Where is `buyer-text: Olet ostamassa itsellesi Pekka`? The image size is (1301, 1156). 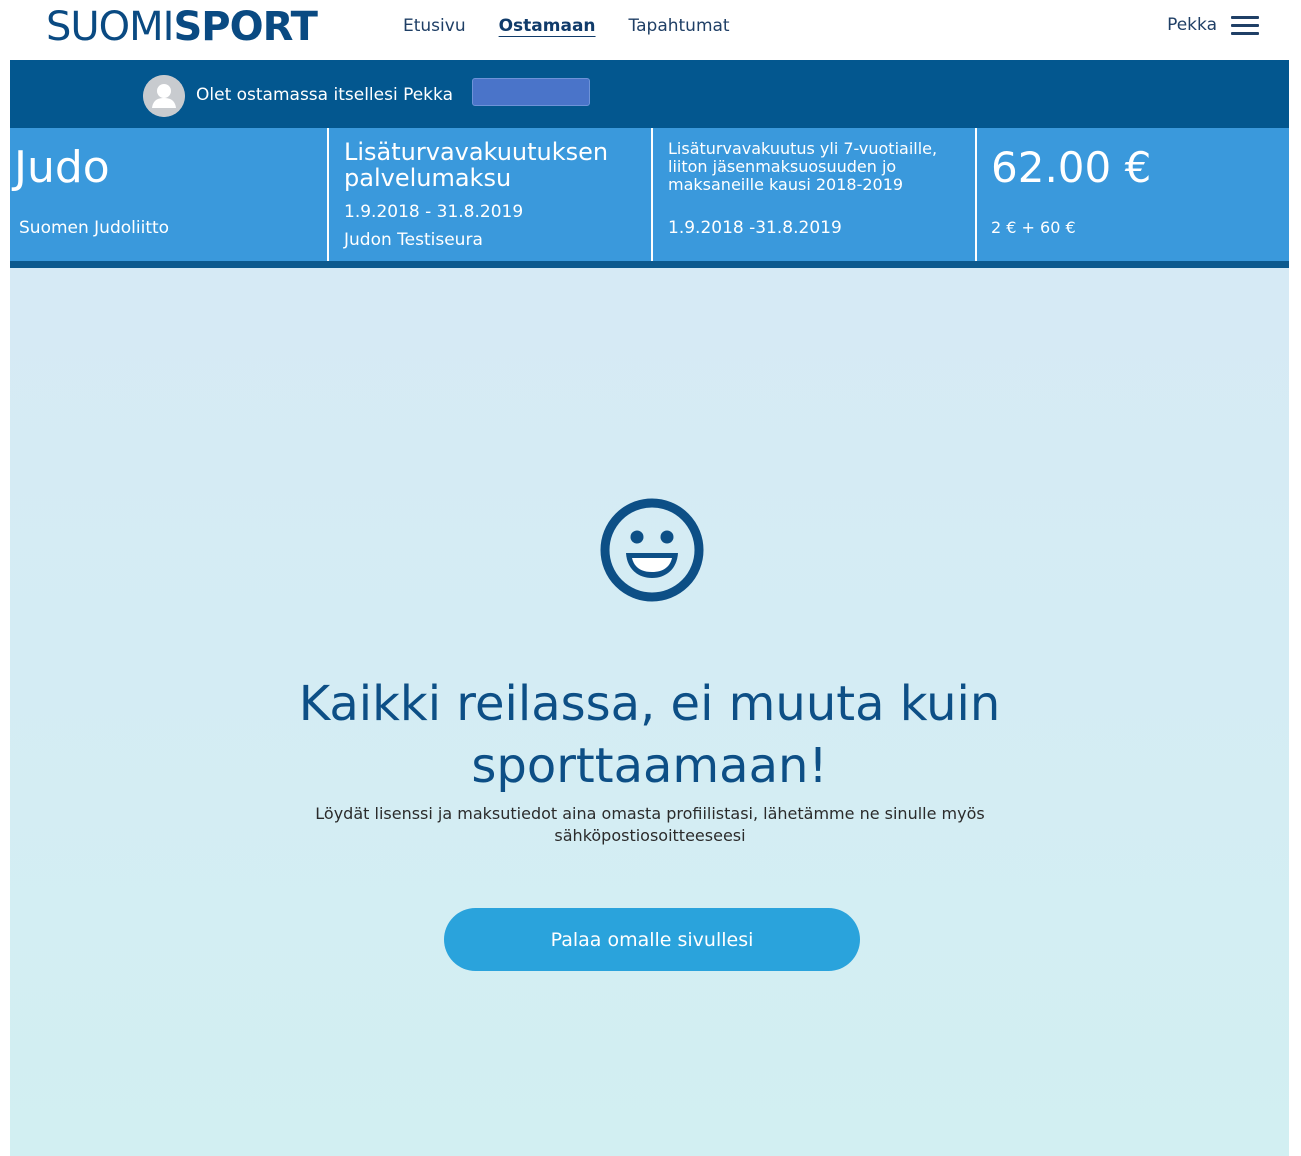
buyer-text: Olet ostamassa itsellesi Pekka is located at coordinates (324, 95).